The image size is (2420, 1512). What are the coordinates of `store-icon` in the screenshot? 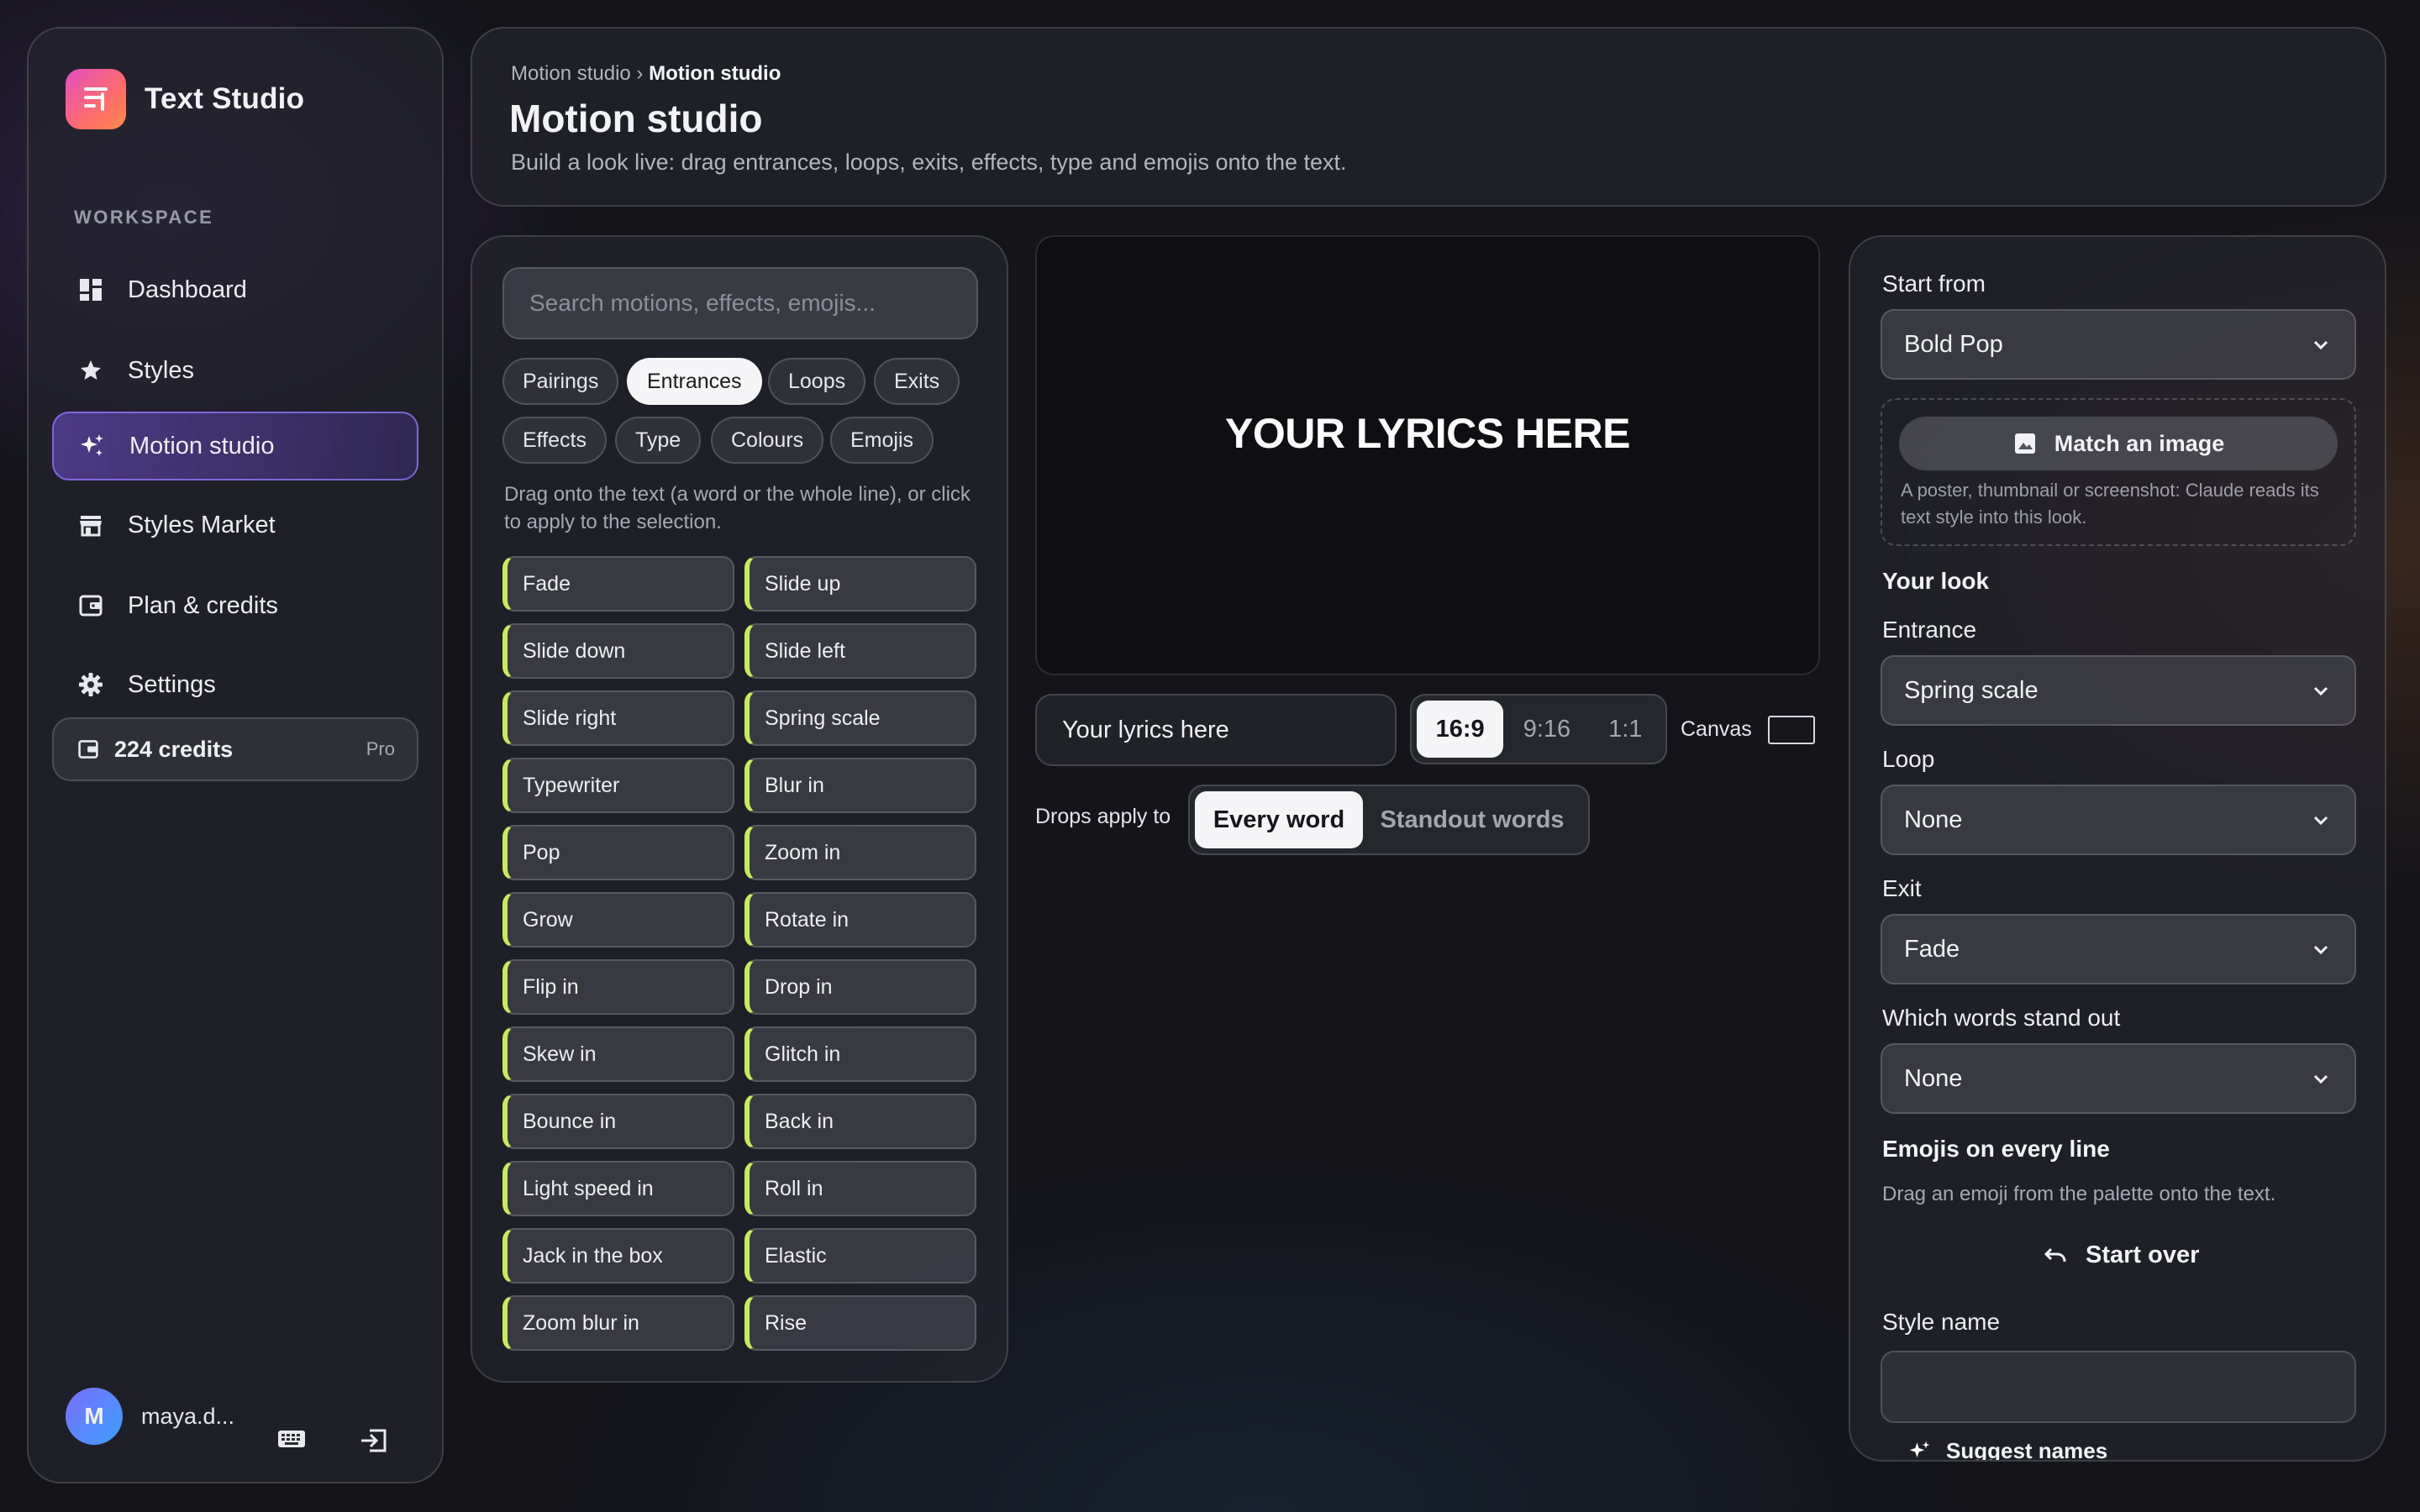 It's located at (91, 525).